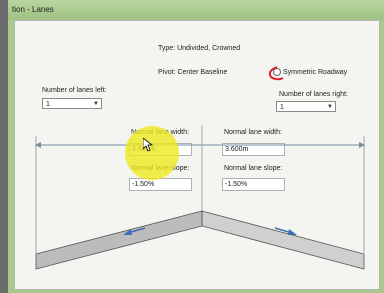 Image resolution: width=384 pixels, height=293 pixels. What do you see at coordinates (33, 9) in the screenshot?
I see `window-title: tion - Lanes` at bounding box center [33, 9].